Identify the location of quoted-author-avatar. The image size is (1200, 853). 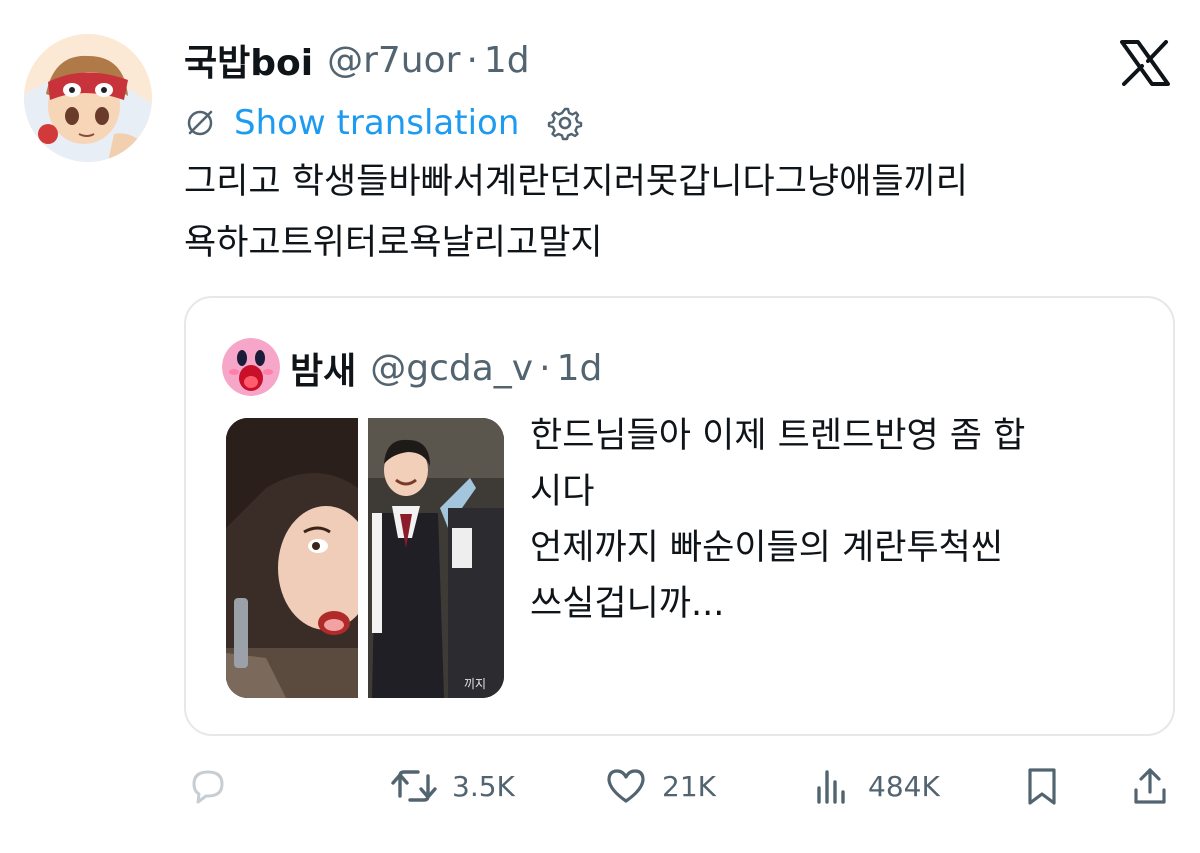
(251, 367).